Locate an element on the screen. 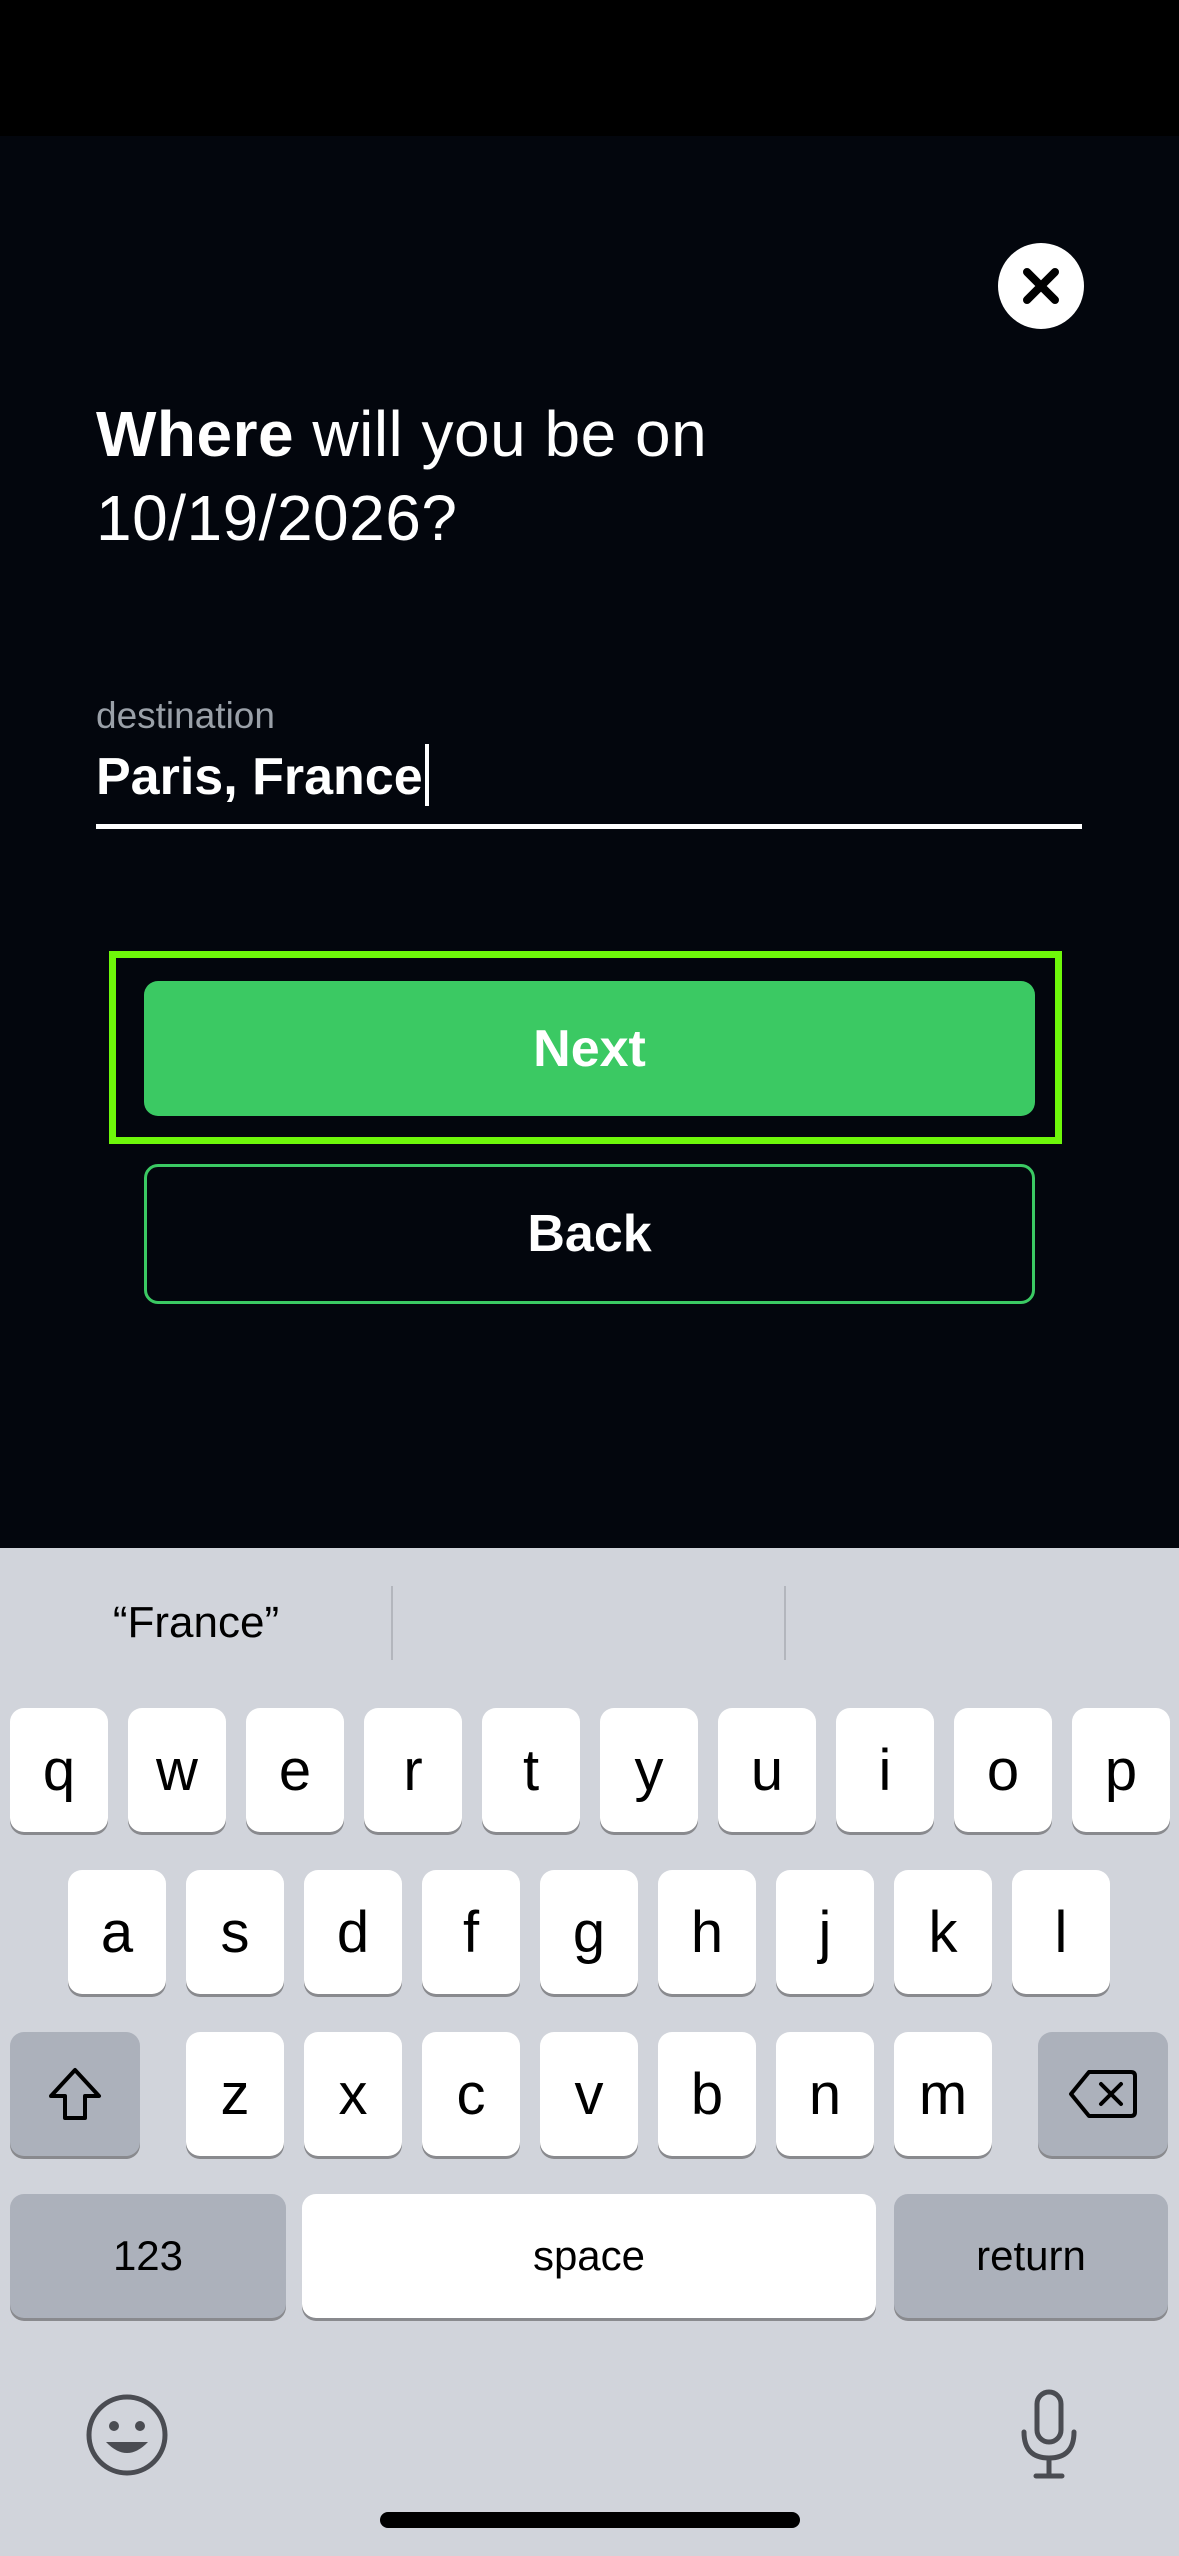  key-b: b is located at coordinates (707, 2094).